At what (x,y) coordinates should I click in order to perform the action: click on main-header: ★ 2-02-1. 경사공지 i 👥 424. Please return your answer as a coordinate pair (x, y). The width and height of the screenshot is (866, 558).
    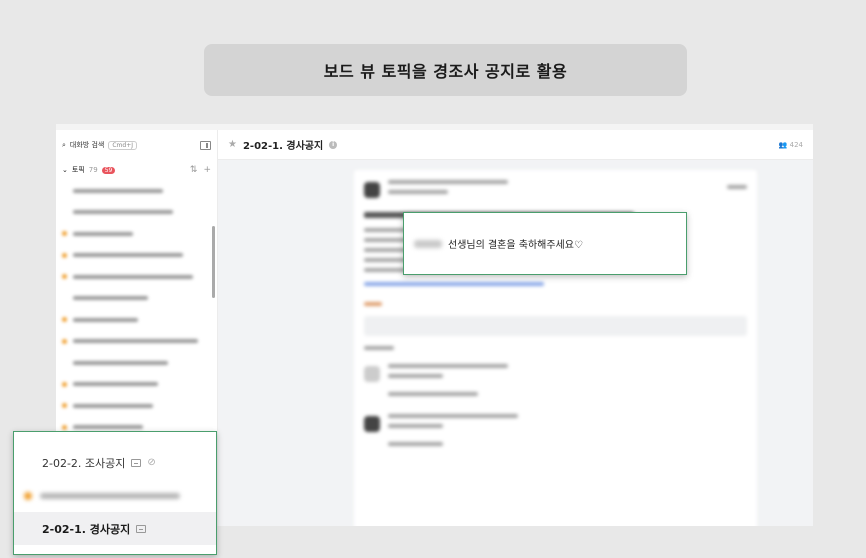
    Looking at the image, I should click on (515, 145).